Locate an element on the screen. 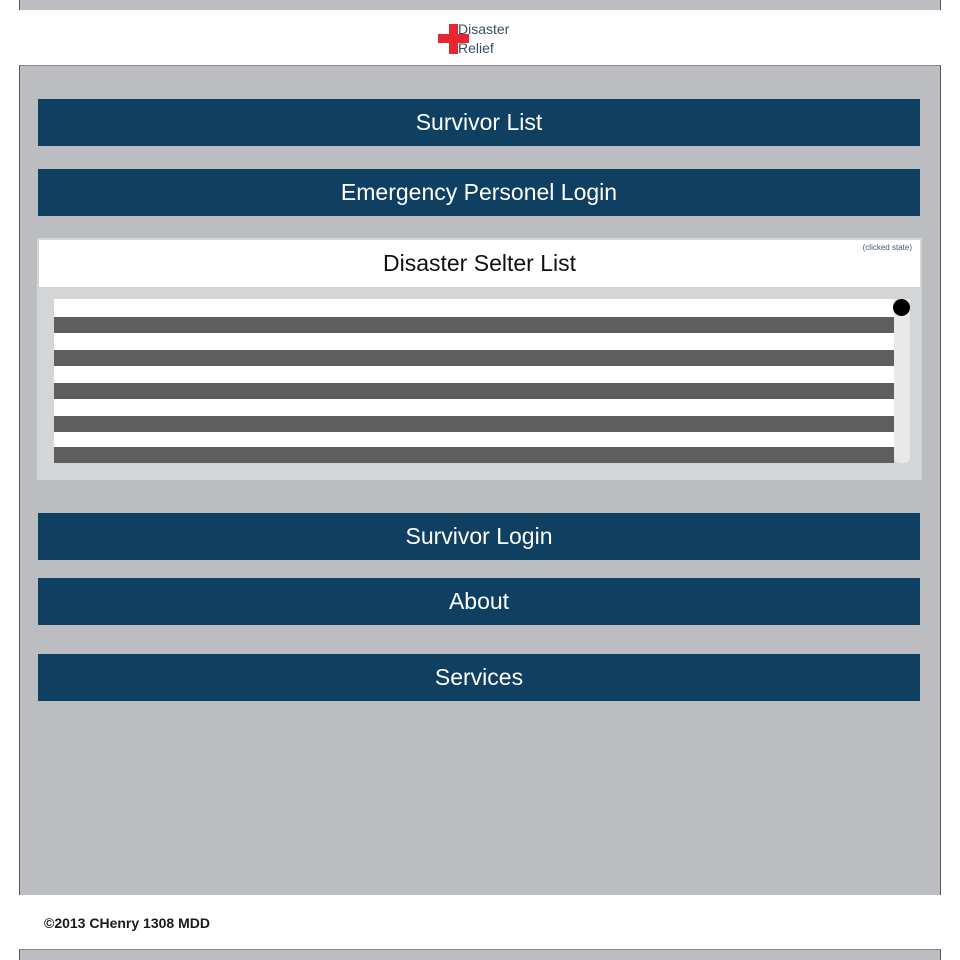 The width and height of the screenshot is (960, 960). top-edge-strip is located at coordinates (480, 5).